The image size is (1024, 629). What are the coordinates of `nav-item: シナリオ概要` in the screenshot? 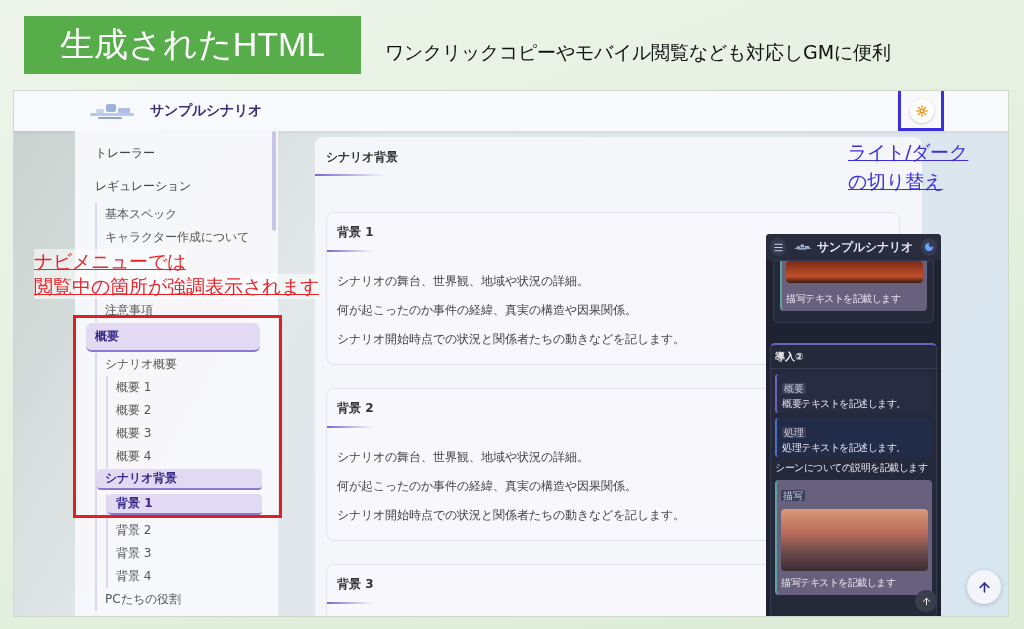 It's located at (187, 364).